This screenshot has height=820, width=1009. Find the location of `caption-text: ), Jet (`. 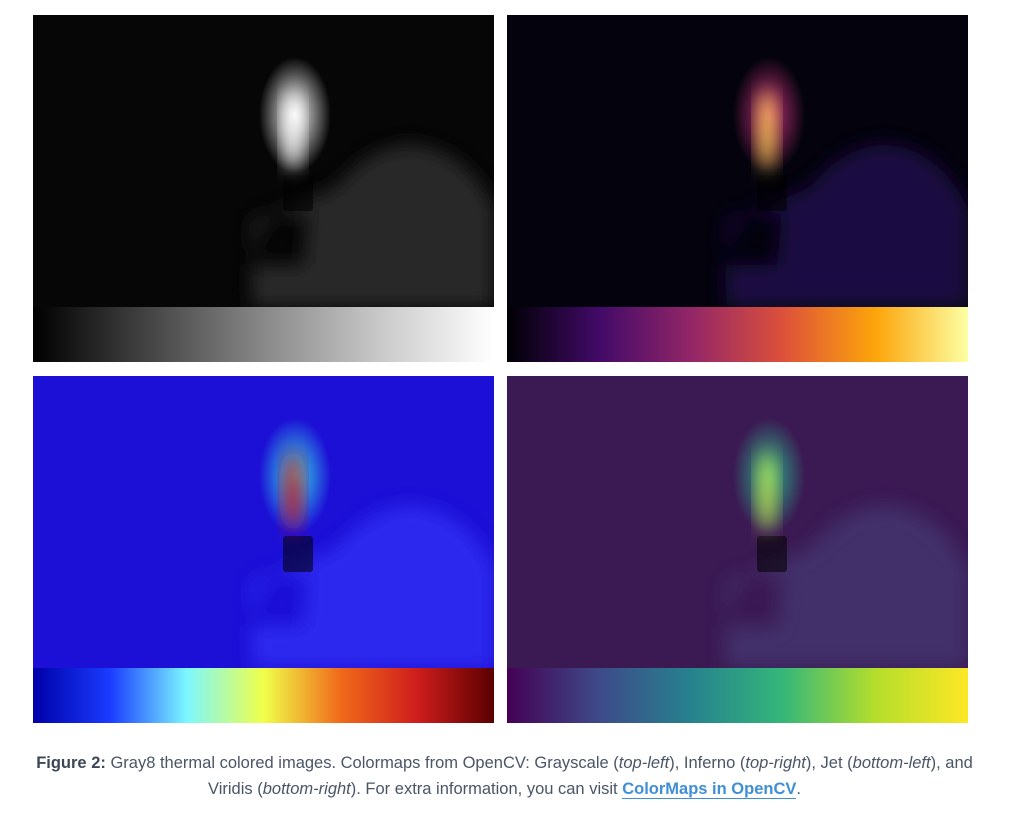

caption-text: ), Jet ( is located at coordinates (829, 763).